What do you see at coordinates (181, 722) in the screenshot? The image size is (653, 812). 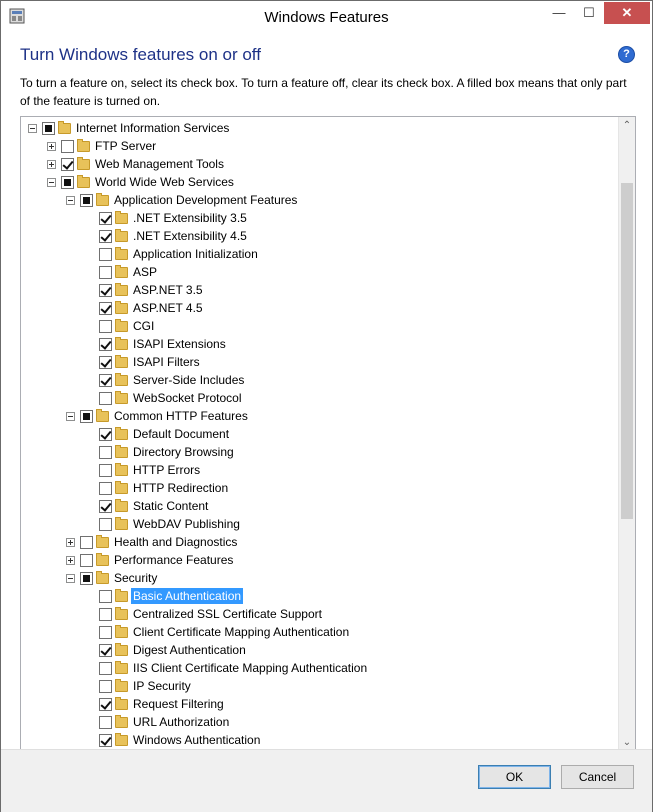 I see `tree-item-label: URL Authorization` at bounding box center [181, 722].